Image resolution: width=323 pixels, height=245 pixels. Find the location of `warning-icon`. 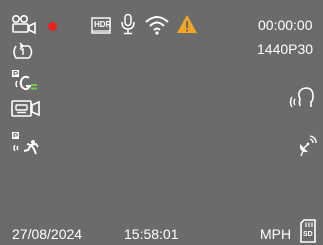

warning-icon is located at coordinates (187, 24).